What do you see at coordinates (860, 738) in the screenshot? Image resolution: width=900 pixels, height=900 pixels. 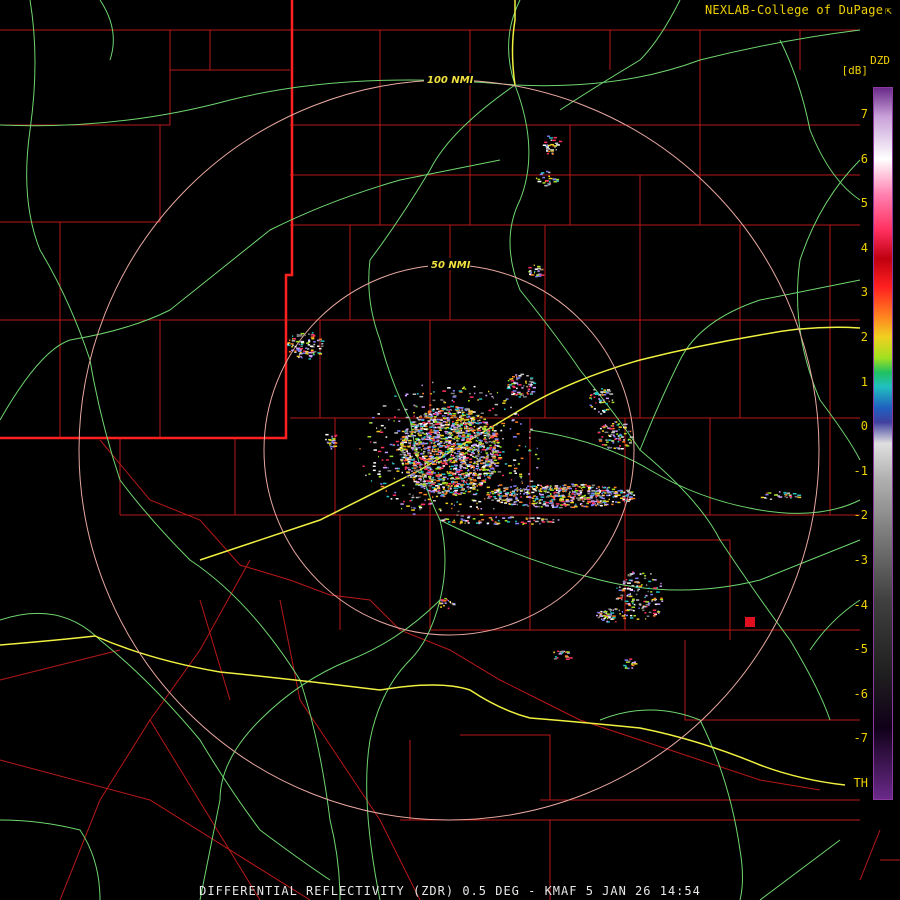 I see `scale-tick: -7` at bounding box center [860, 738].